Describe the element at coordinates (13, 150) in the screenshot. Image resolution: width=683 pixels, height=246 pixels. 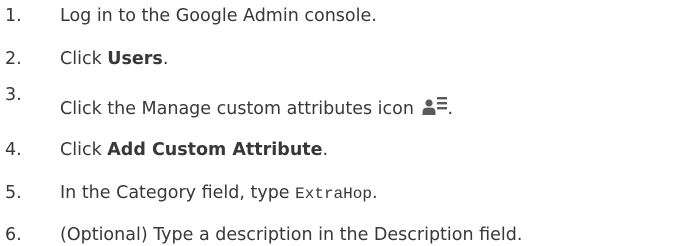
I see `step-number: 4.` at that location.